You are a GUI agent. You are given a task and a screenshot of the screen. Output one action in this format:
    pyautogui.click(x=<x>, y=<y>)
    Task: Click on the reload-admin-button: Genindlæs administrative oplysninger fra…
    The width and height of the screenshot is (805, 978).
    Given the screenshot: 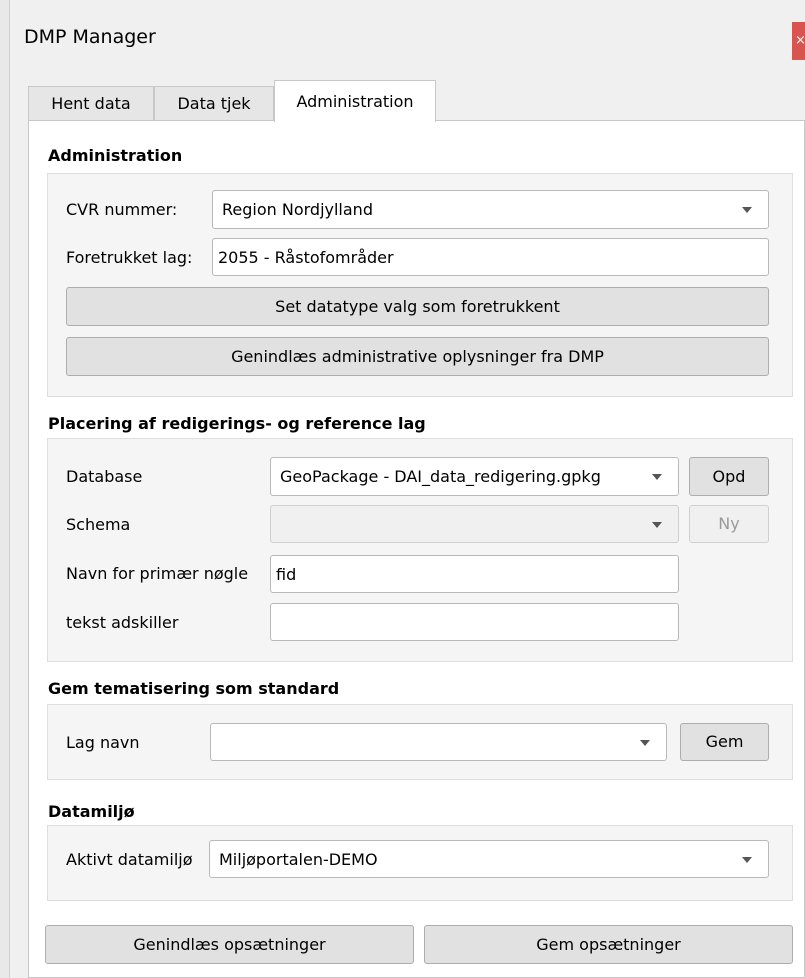 What is the action you would take?
    pyautogui.click(x=417, y=356)
    